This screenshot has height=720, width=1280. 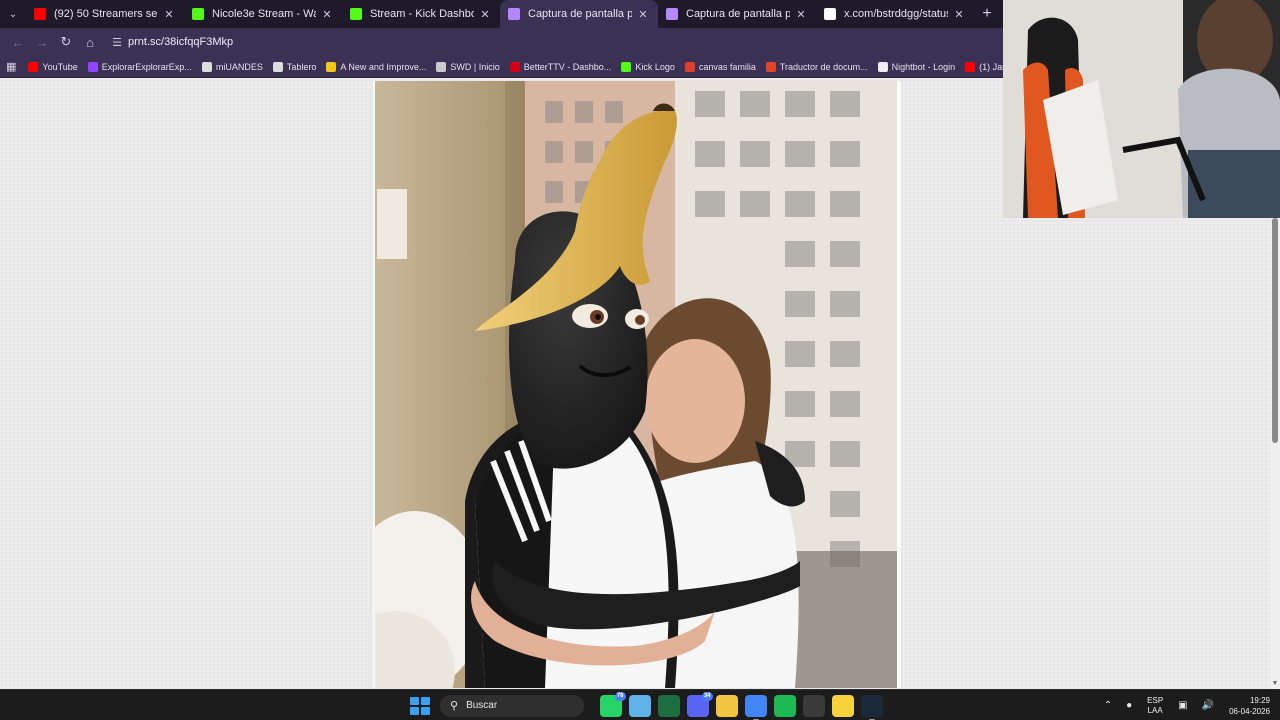 I want to click on scroll-down-arrow-icon: ▼, so click(x=1275, y=683).